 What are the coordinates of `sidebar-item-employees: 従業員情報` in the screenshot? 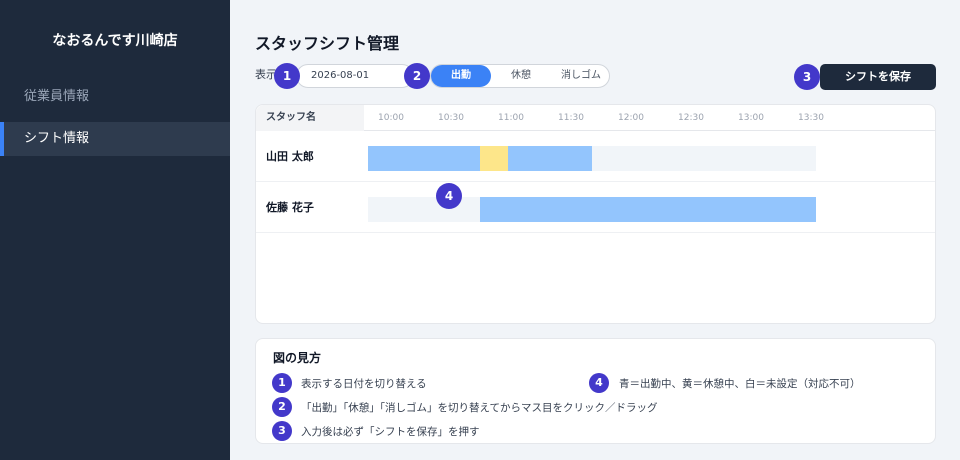 It's located at (115, 97).